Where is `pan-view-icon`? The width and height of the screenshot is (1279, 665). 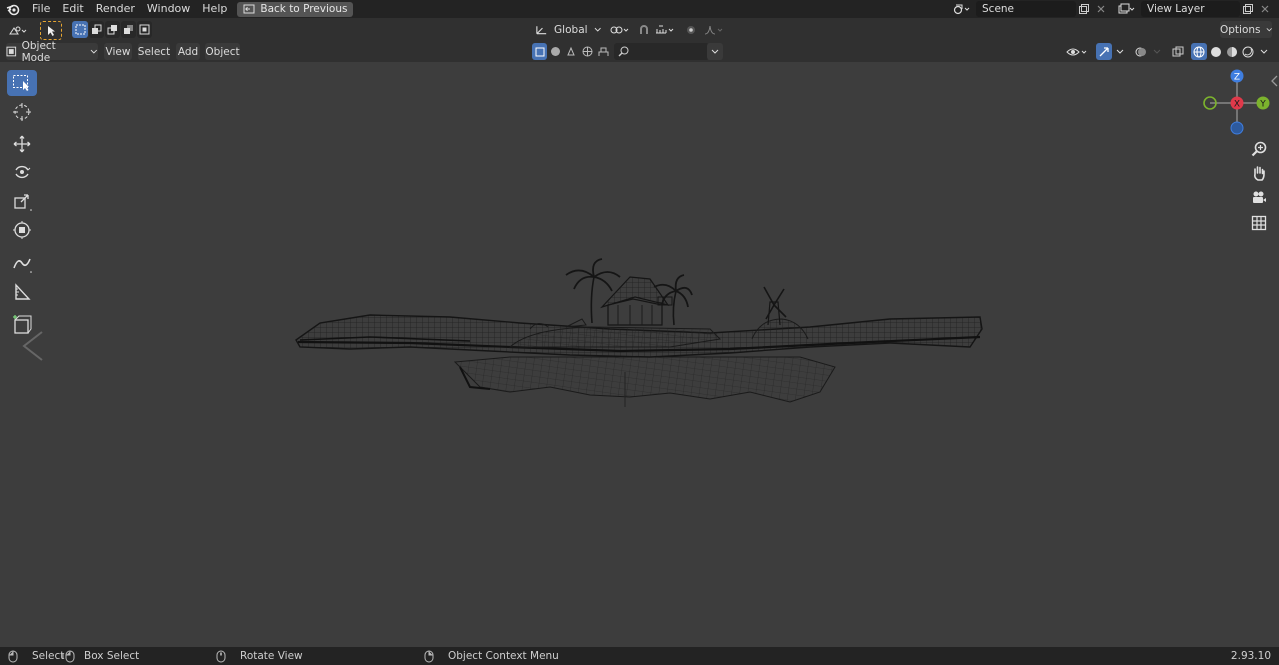
pan-view-icon is located at coordinates (1259, 173).